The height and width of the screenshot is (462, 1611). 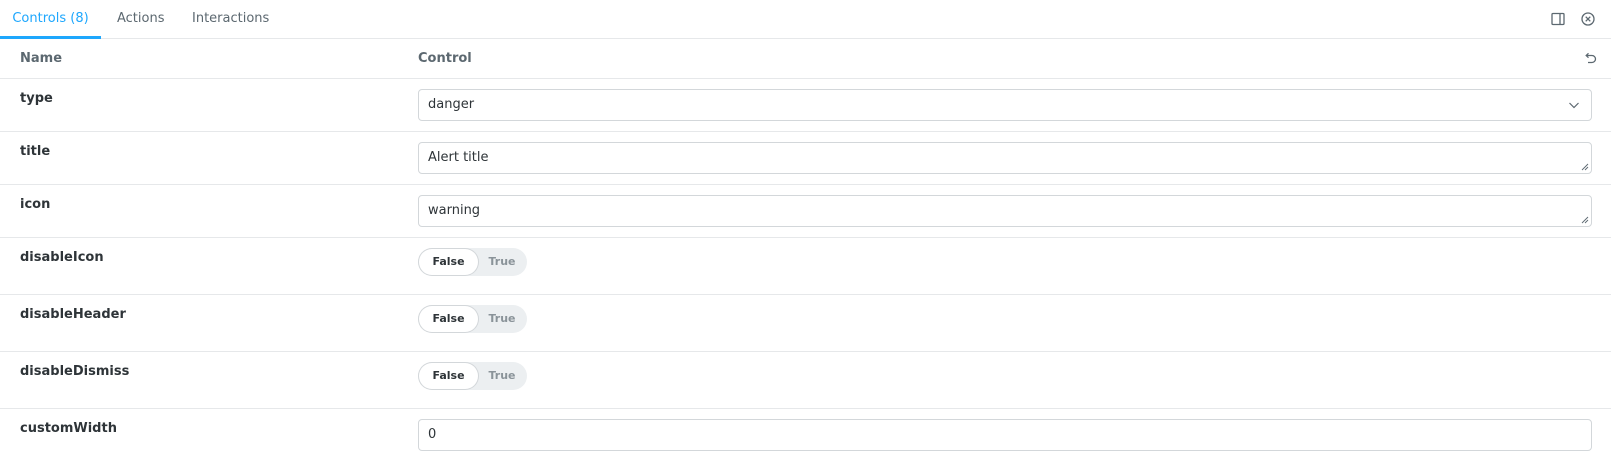 I want to click on undo-icon, so click(x=1590, y=59).